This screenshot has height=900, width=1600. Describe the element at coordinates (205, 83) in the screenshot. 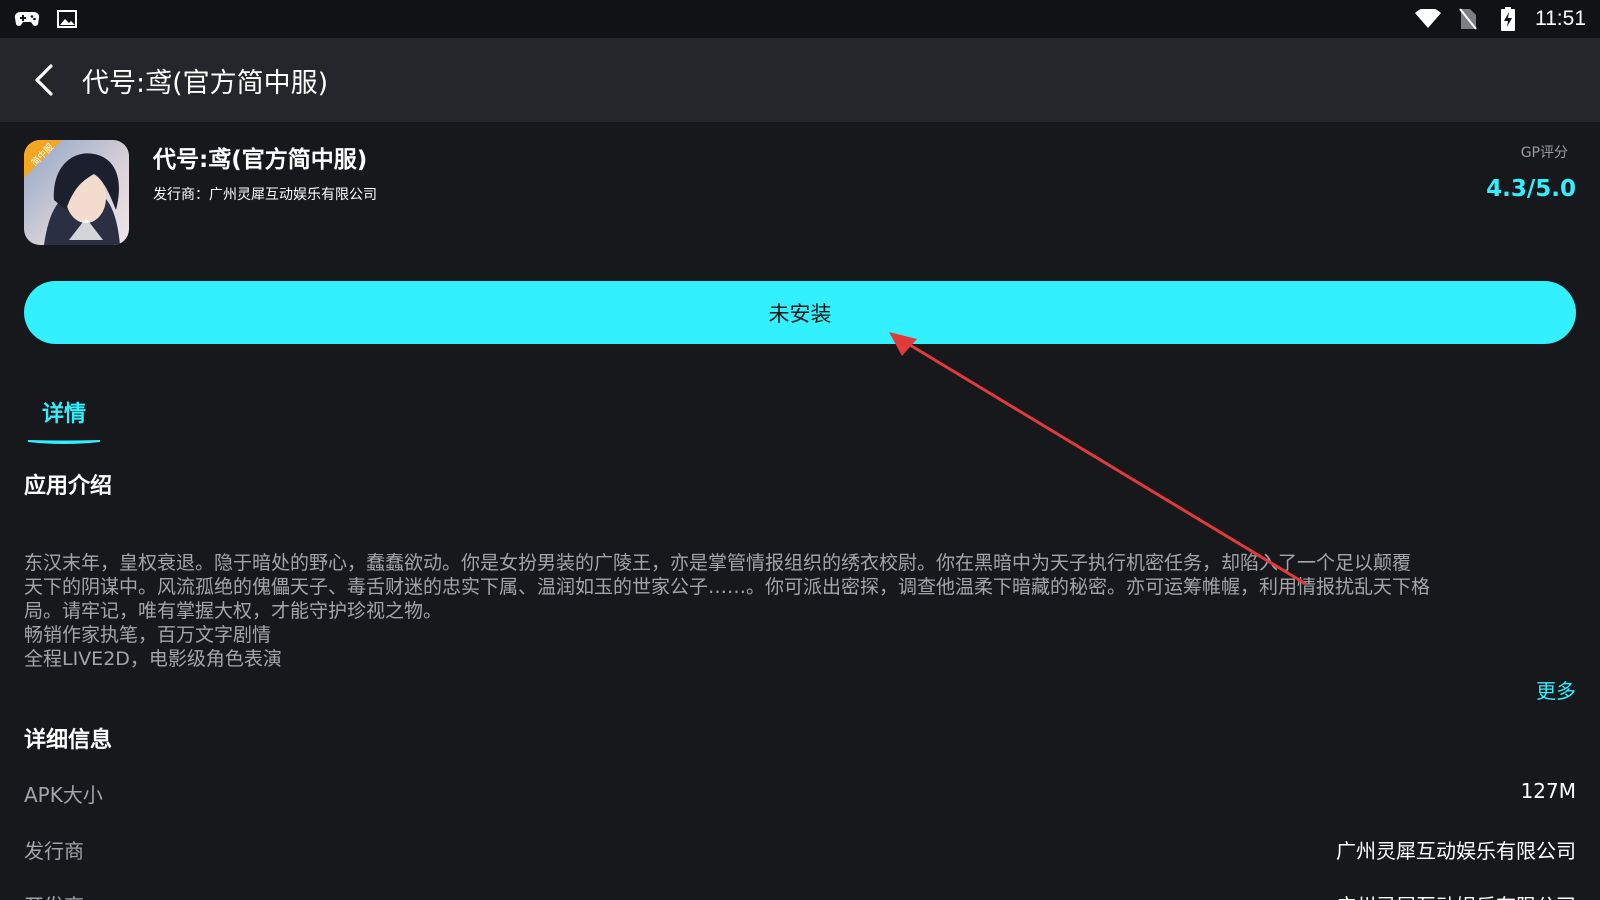

I see `page-title: 代号:鸢(官方简中服)` at that location.